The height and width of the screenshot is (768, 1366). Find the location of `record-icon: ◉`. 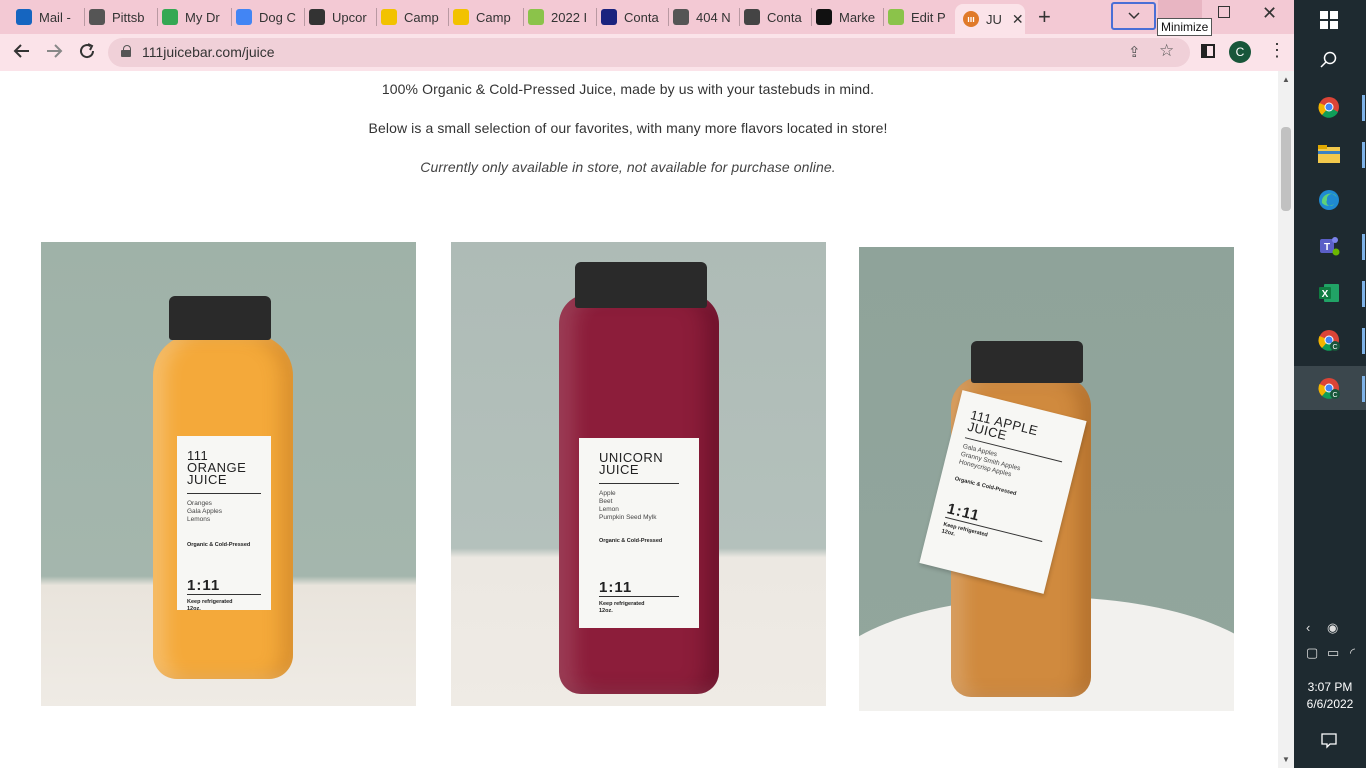

record-icon: ◉ is located at coordinates (1332, 628).